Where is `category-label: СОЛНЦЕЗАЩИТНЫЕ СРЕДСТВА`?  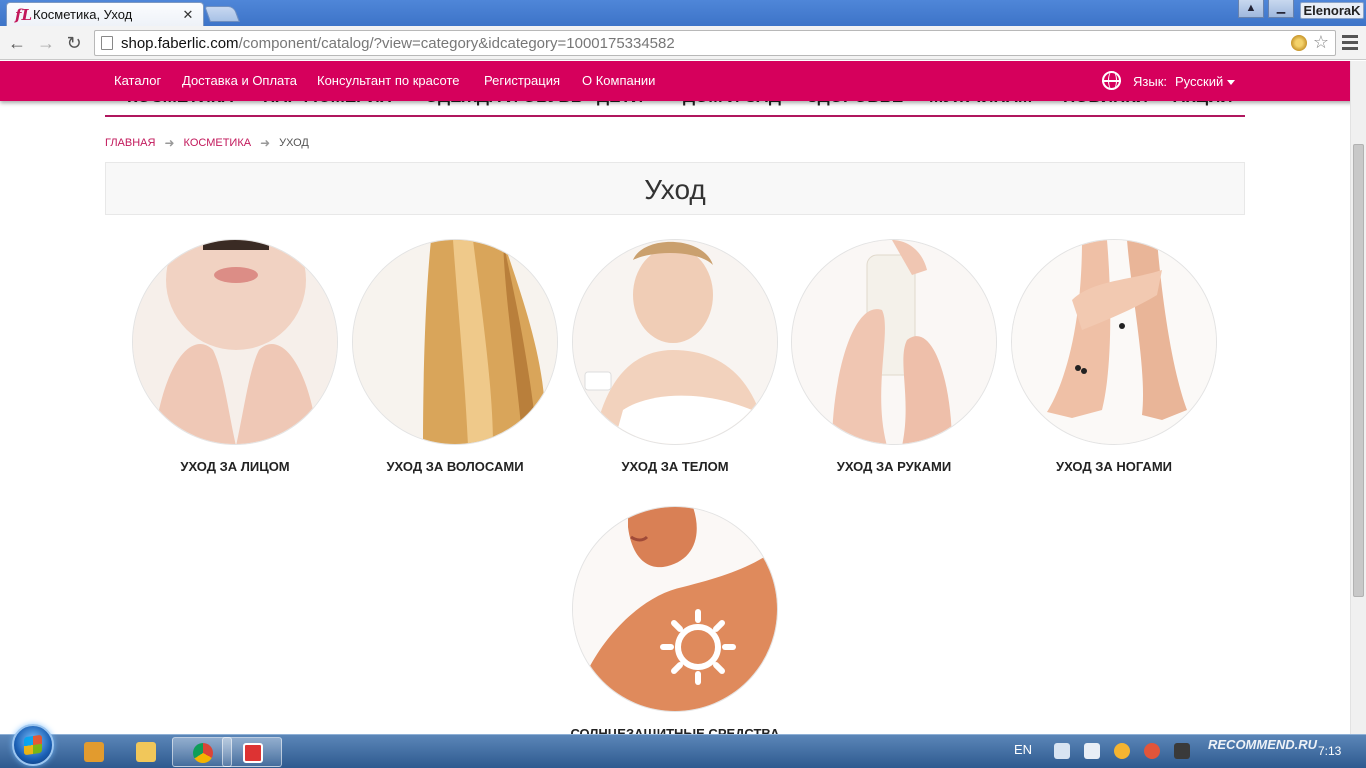 category-label: СОЛНЦЕЗАЩИТНЫЕ СРЕДСТВА is located at coordinates (675, 730).